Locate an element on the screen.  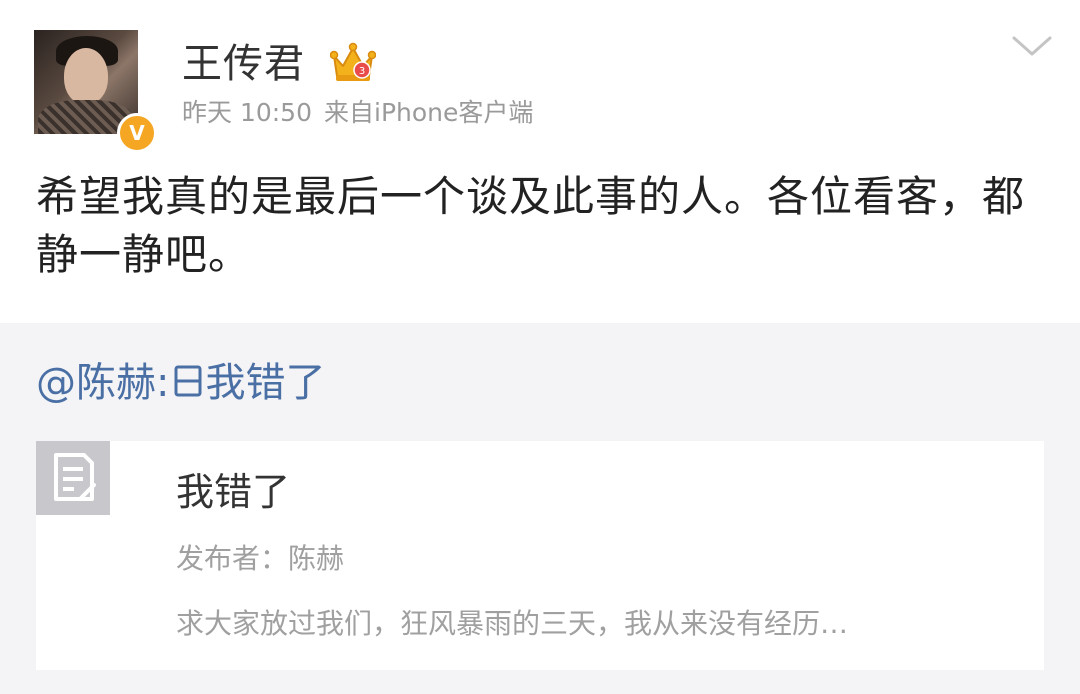
repost-text: 我错了 is located at coordinates (265, 383).